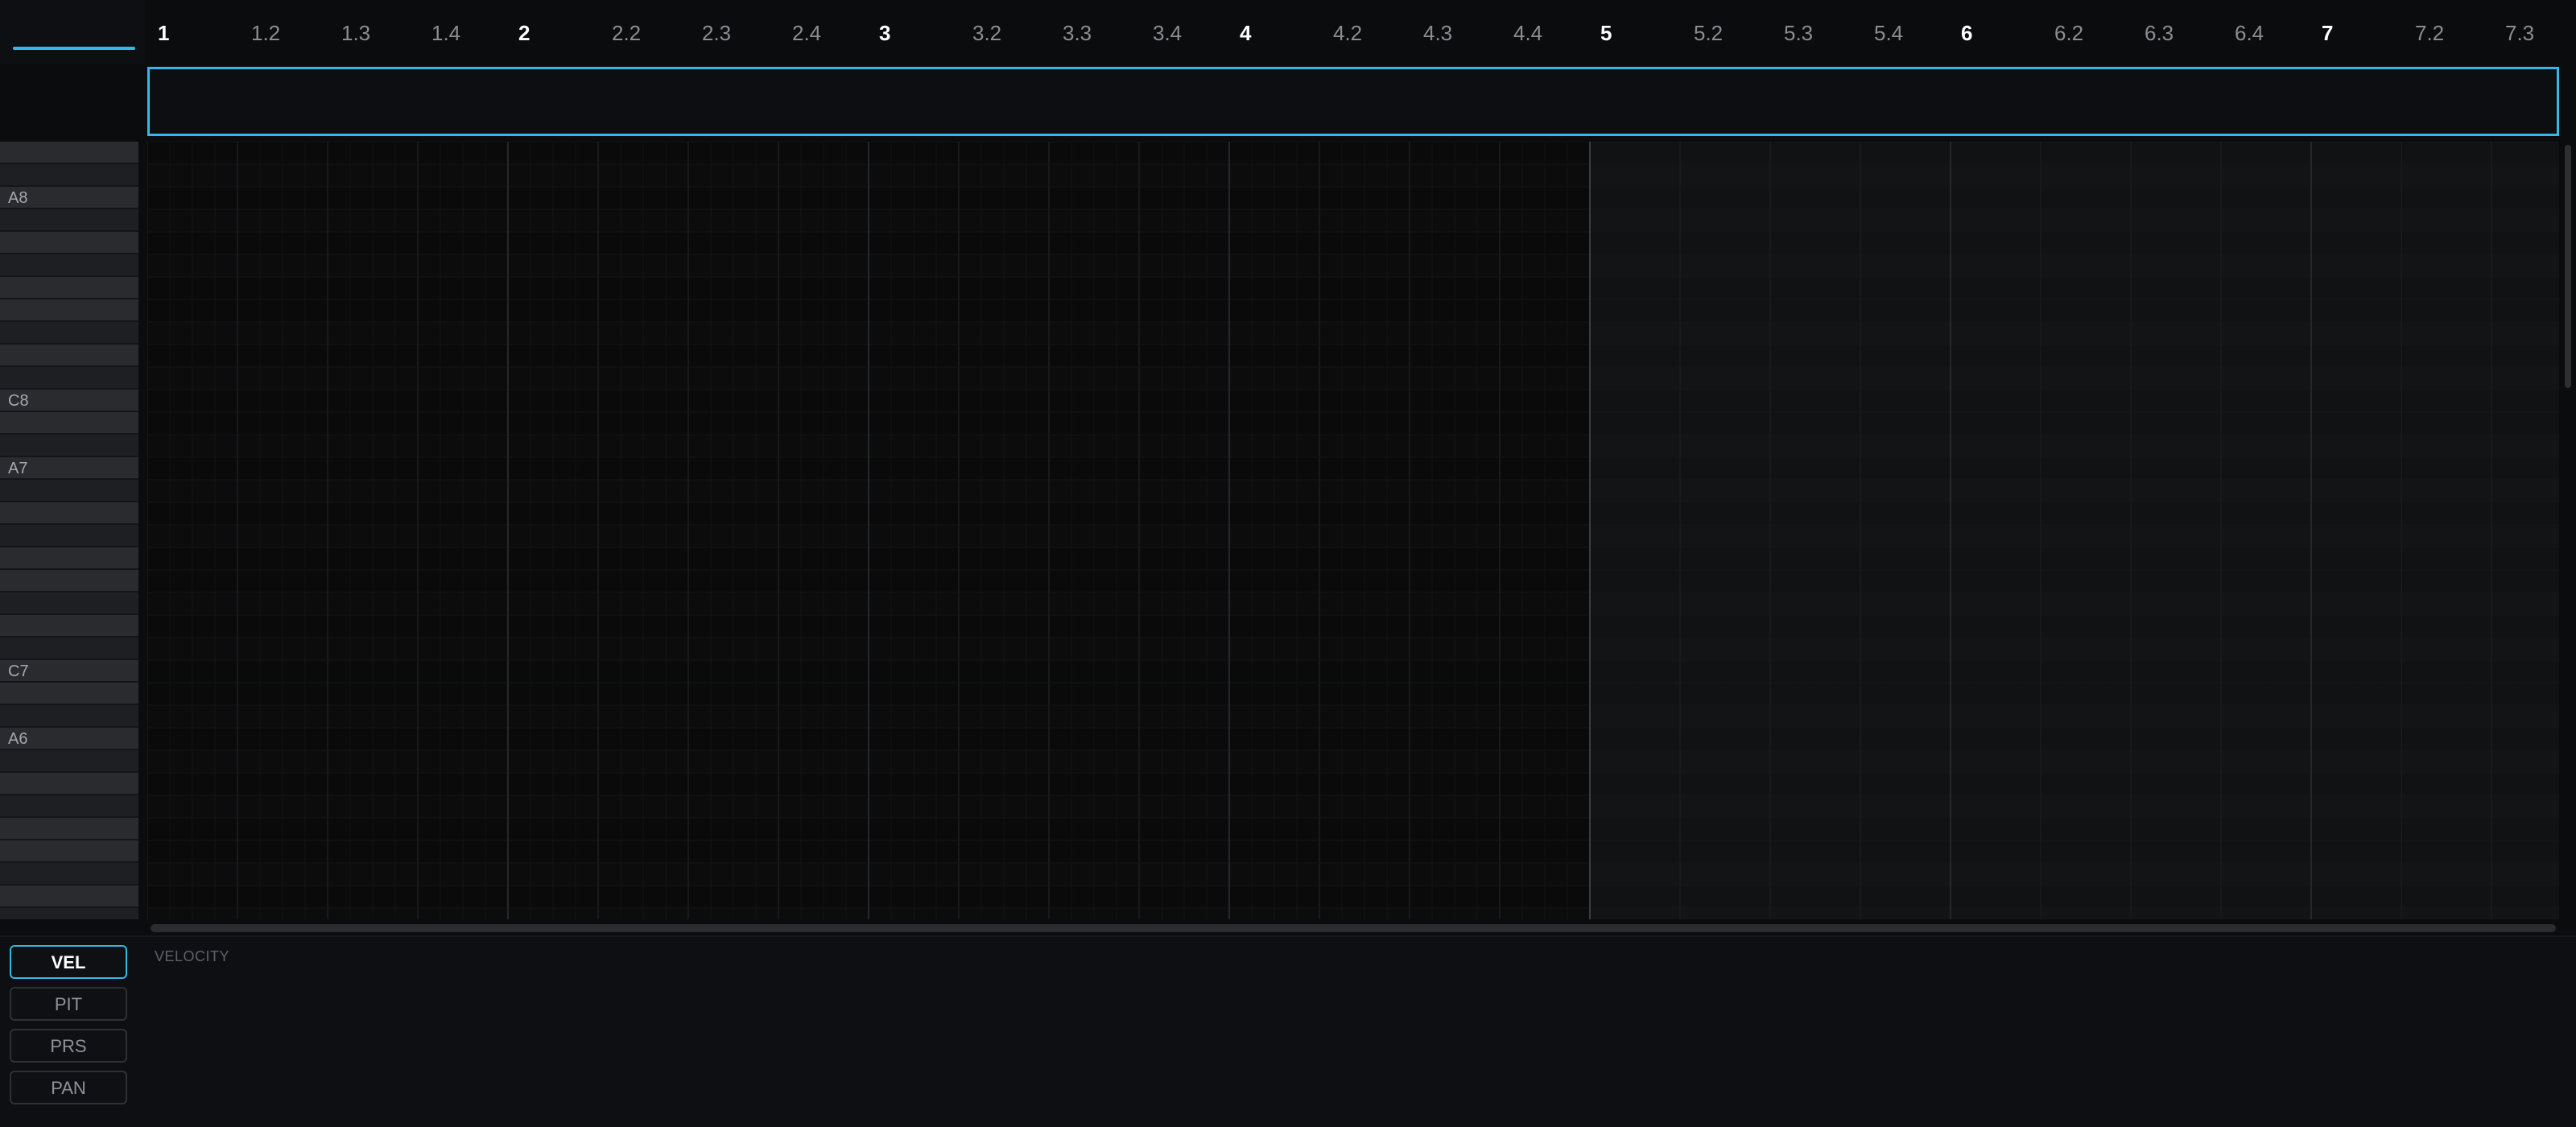 The width and height of the screenshot is (2576, 1127). What do you see at coordinates (1348, 33) in the screenshot?
I see `ruler-tick-4-2: 4.2` at bounding box center [1348, 33].